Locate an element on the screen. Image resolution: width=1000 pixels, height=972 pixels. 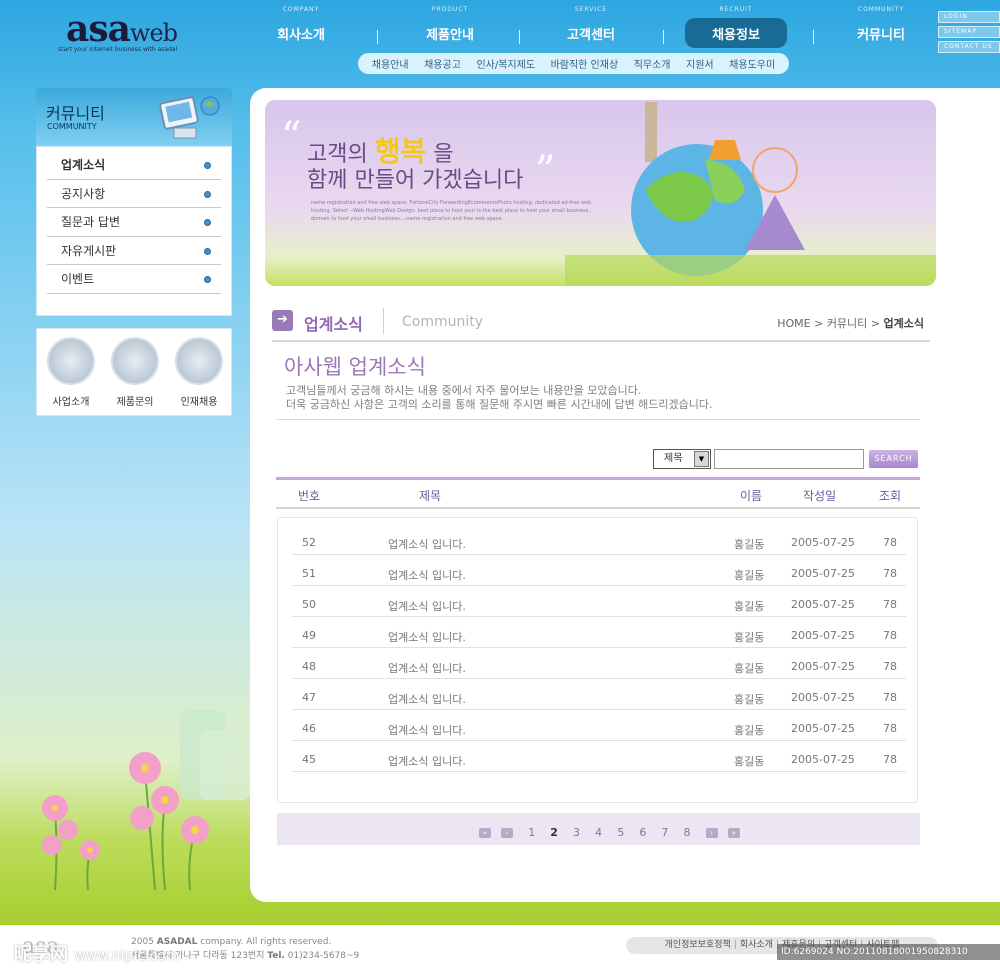
subnav-item: 채용도우미 is located at coordinates (752, 63).